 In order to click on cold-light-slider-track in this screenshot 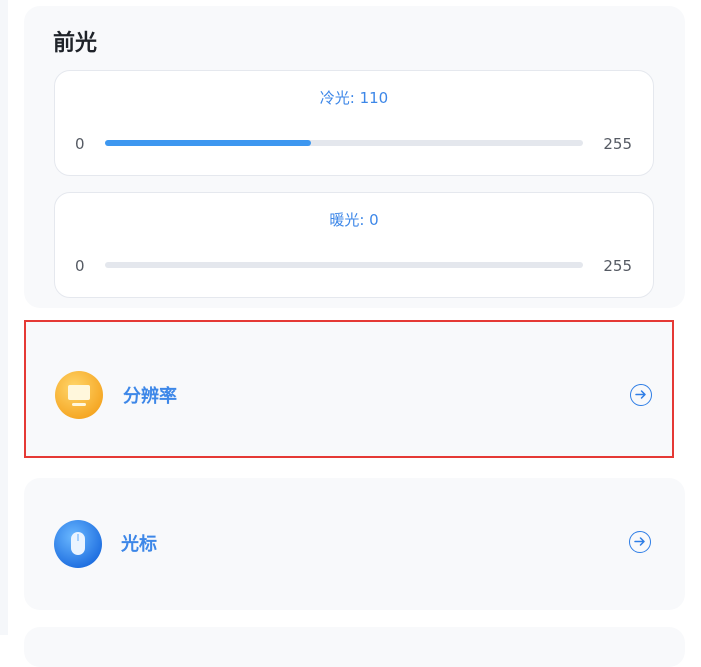, I will do `click(344, 181)`.